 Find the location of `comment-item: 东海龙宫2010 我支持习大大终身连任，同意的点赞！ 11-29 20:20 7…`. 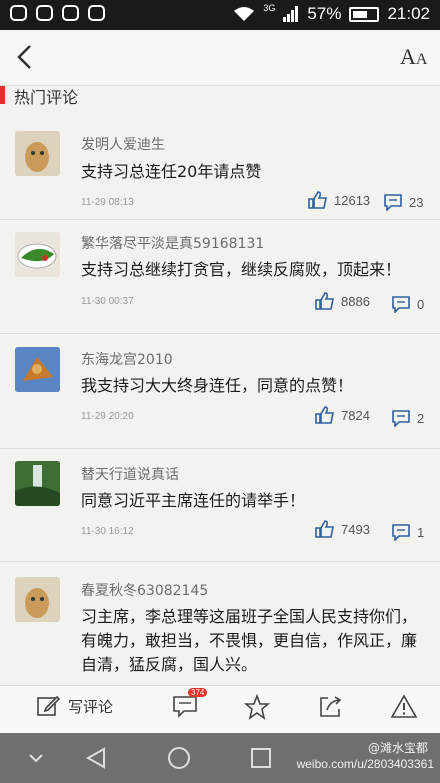

comment-item: 东海龙宫2010 我支持习大大终身连任，同意的点赞！ 11-29 20:20 7… is located at coordinates (220, 391).